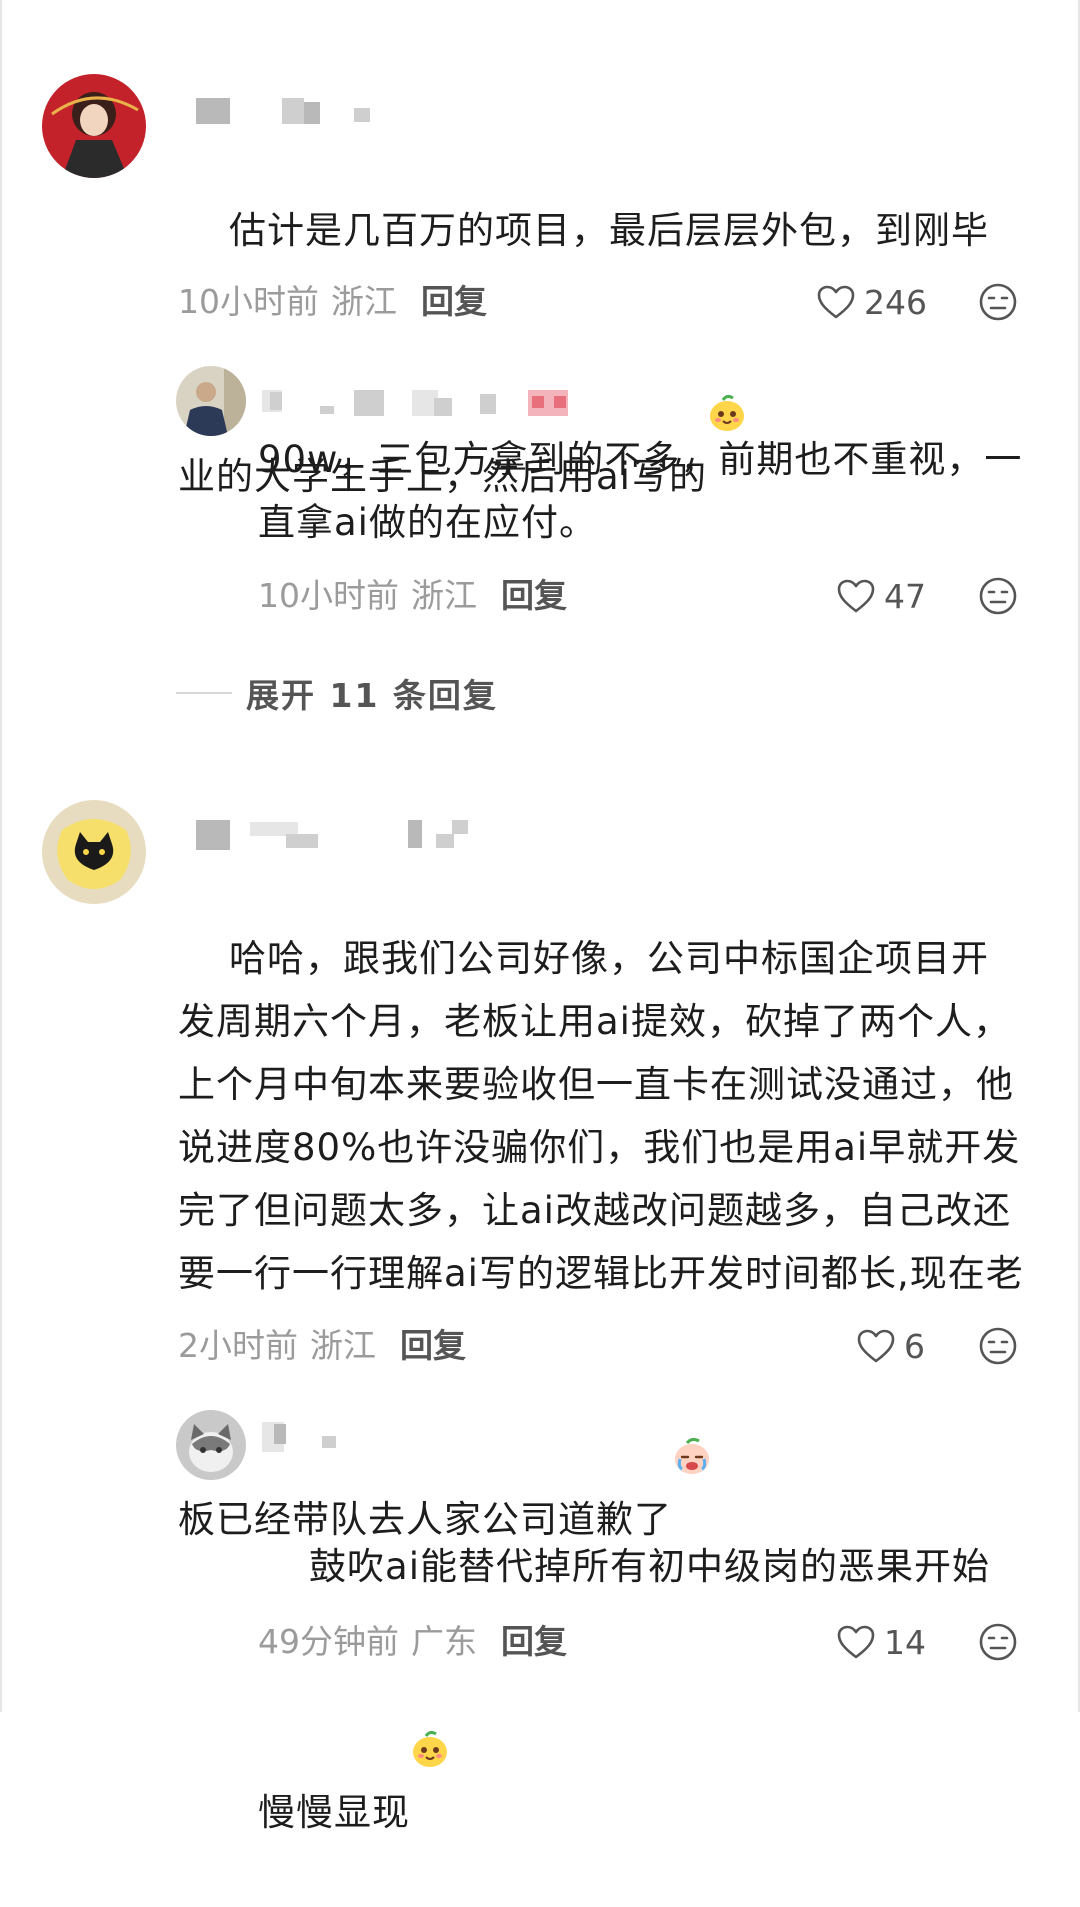 The width and height of the screenshot is (1080, 1907). I want to click on like-button: 47, so click(881, 596).